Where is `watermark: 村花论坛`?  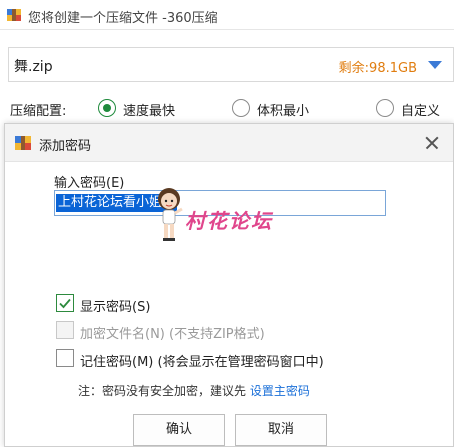
watermark: 村花论坛 is located at coordinates (235, 216).